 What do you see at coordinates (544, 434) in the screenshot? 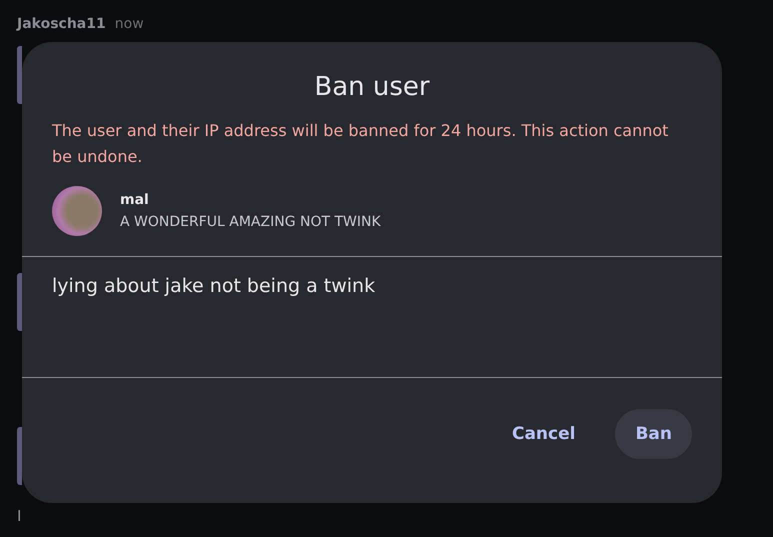
I see `cancel-button: Cancel` at bounding box center [544, 434].